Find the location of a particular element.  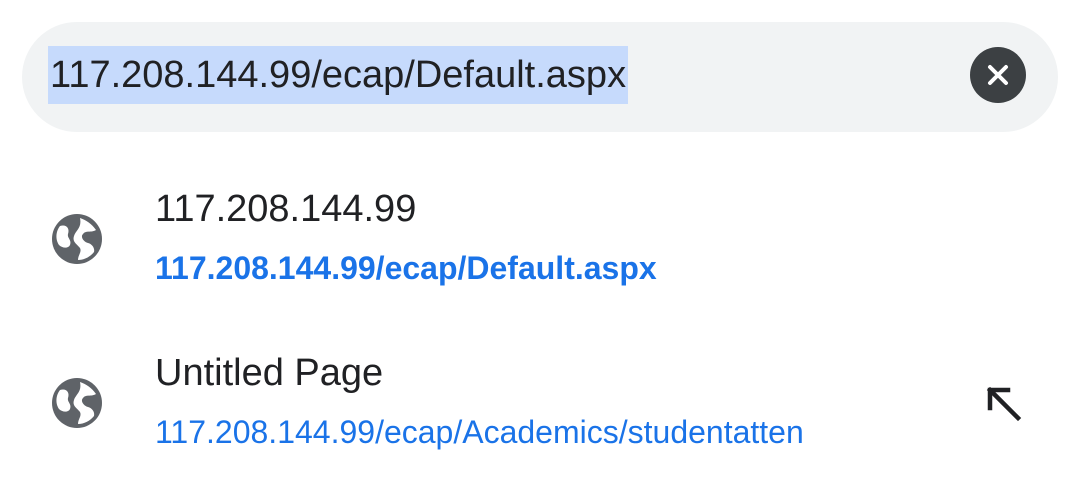

arrow-up-left-icon is located at coordinates (1004, 404).